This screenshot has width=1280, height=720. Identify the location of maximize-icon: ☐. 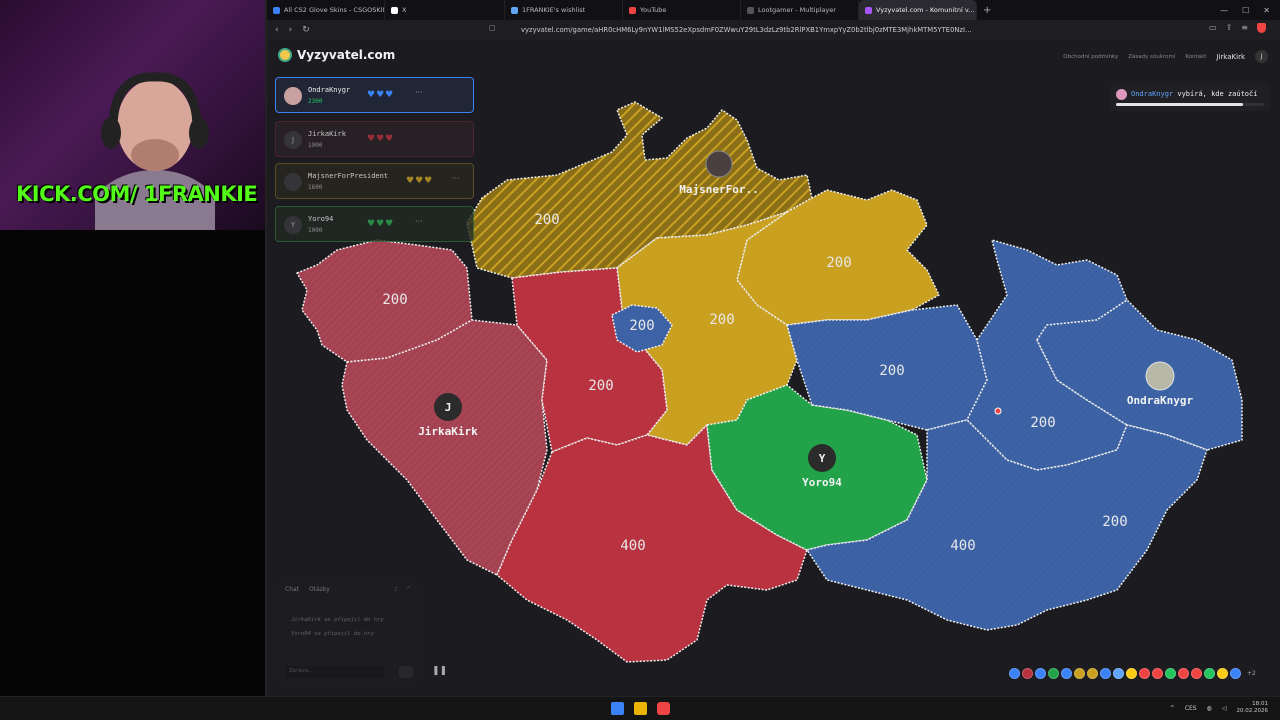
(1245, 10).